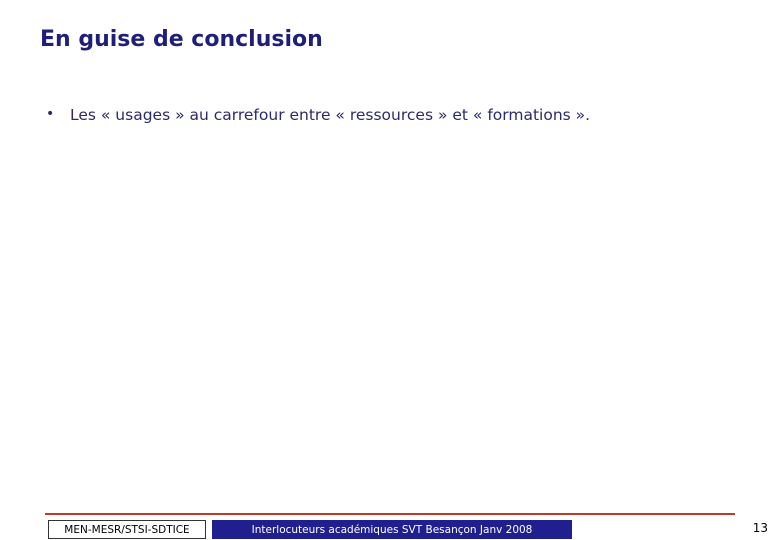 This screenshot has width=780, height=540. I want to click on footer-organization-label: MEN-MESR/STSI-SDTICE, so click(127, 529).